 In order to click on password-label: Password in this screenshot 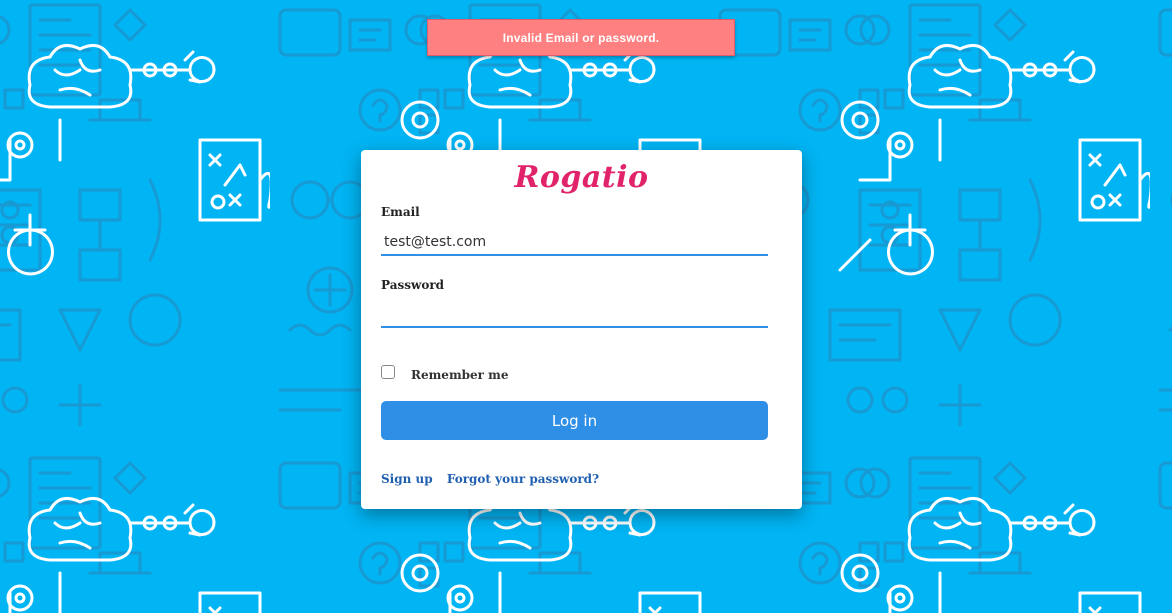, I will do `click(413, 285)`.